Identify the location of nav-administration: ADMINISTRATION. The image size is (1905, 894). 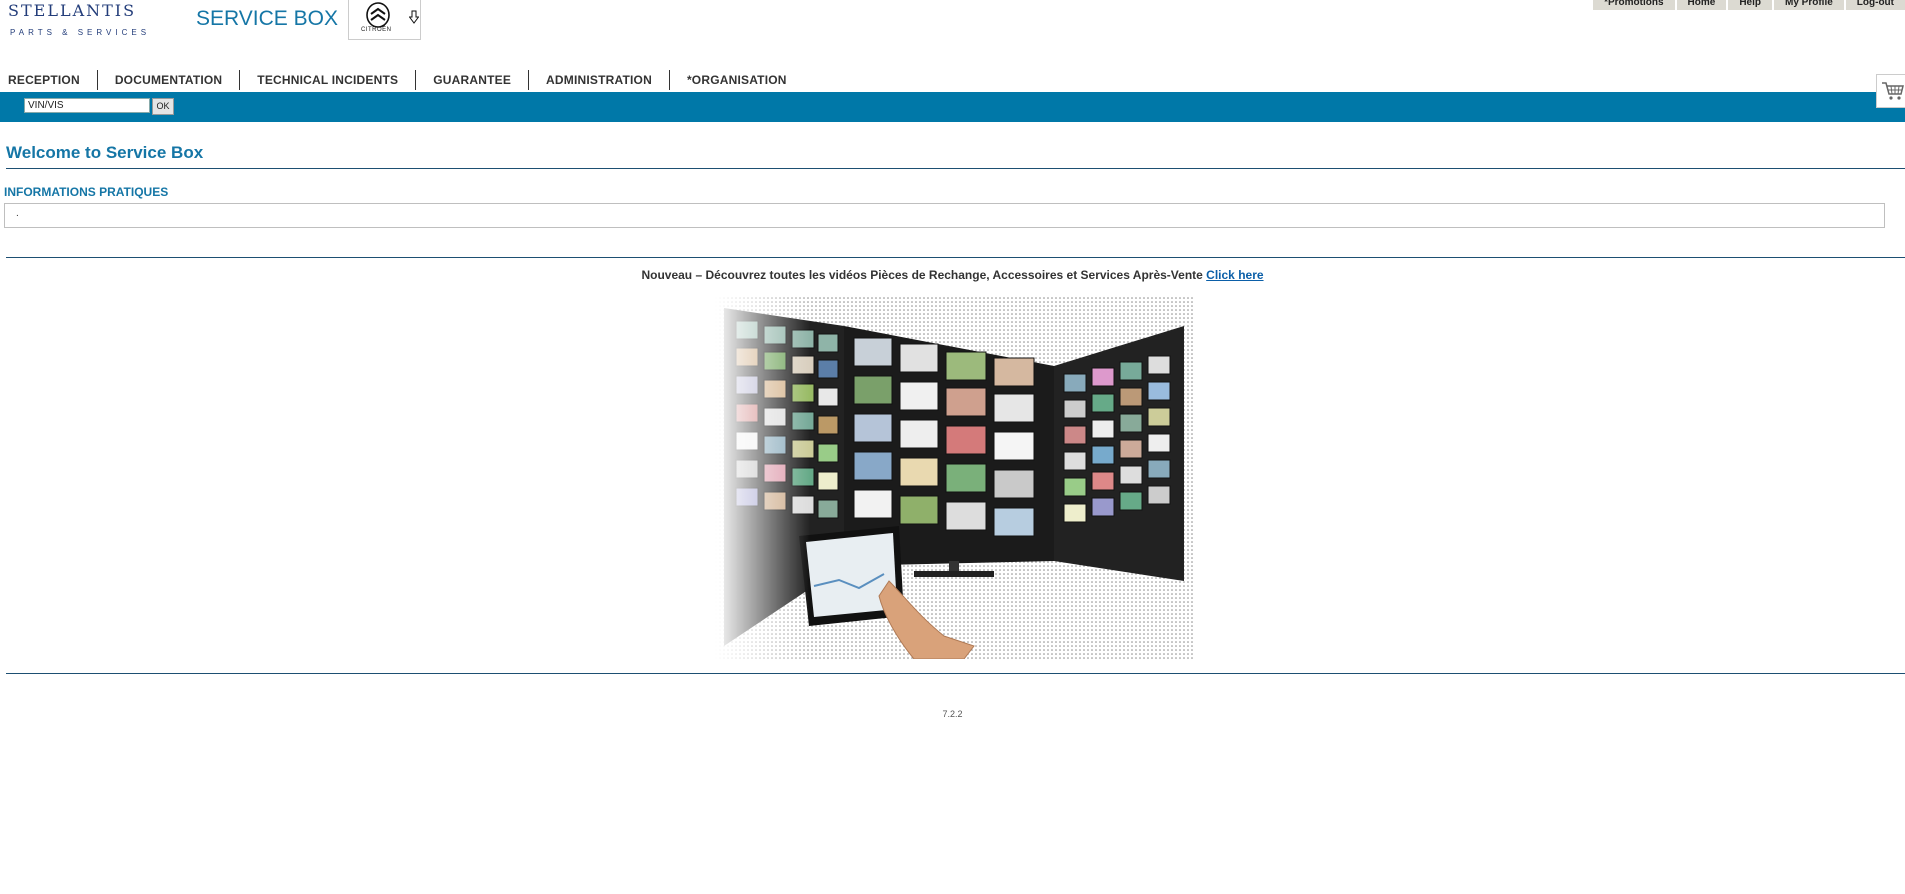
(598, 80).